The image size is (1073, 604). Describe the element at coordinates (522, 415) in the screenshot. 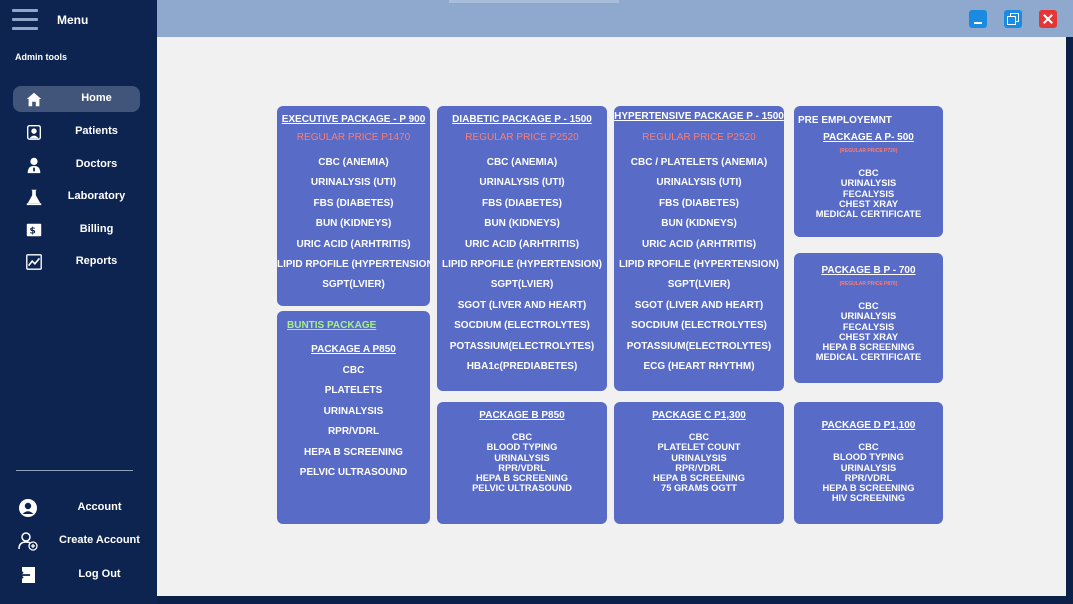

I see `package-title: PACKAGE B P850` at that location.